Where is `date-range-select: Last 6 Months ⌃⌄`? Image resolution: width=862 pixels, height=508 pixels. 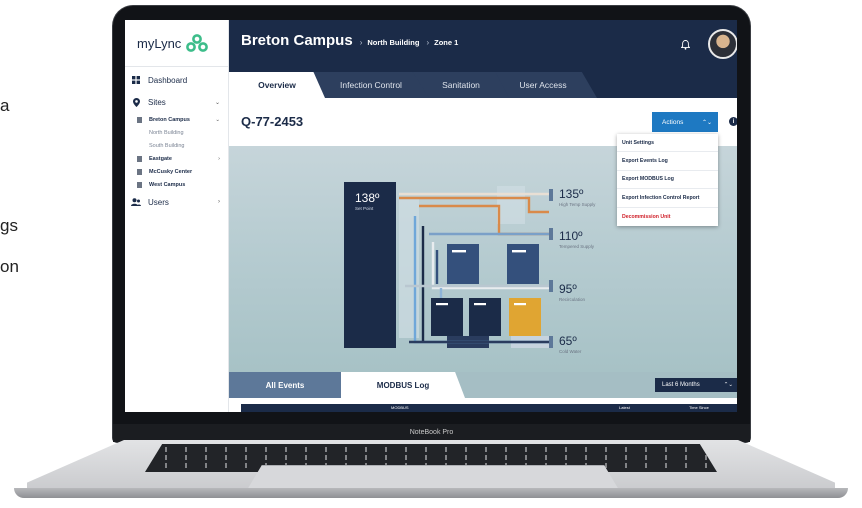 date-range-select: Last 6 Months ⌃⌄ is located at coordinates (696, 385).